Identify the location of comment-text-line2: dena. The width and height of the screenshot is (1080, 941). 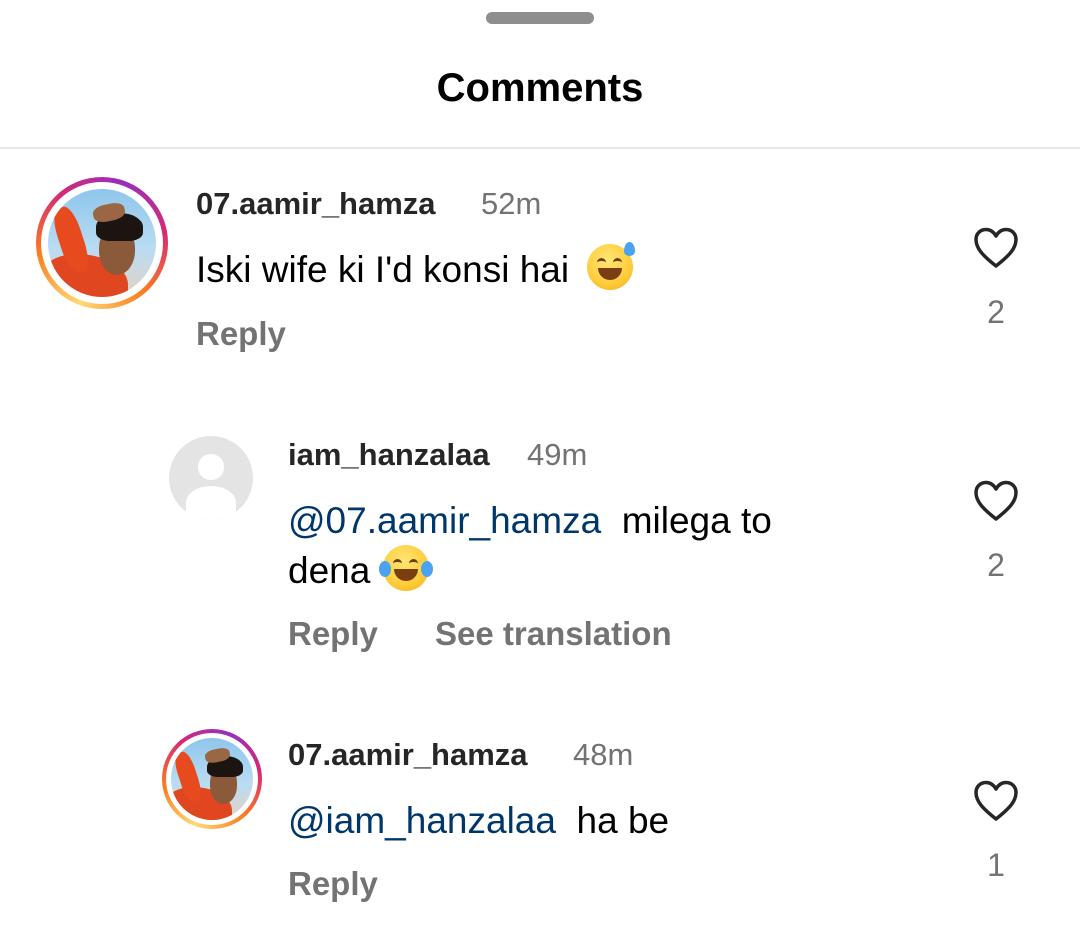
(360, 570).